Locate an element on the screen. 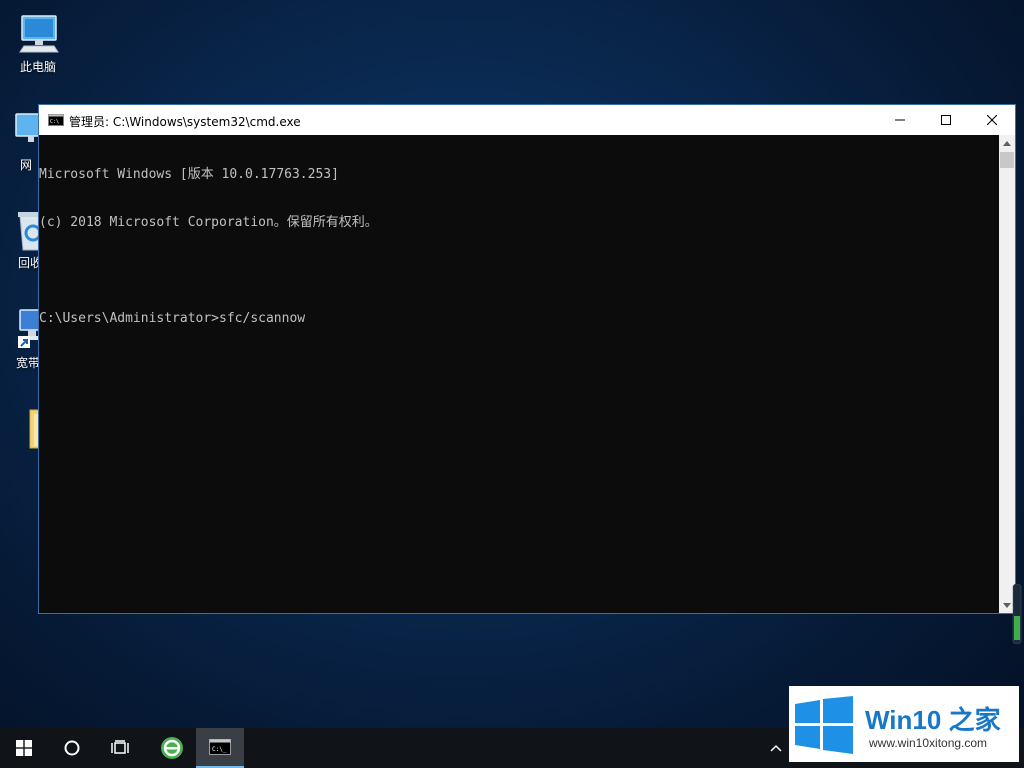 This screenshot has height=768, width=1024. browser-icon is located at coordinates (172, 748).